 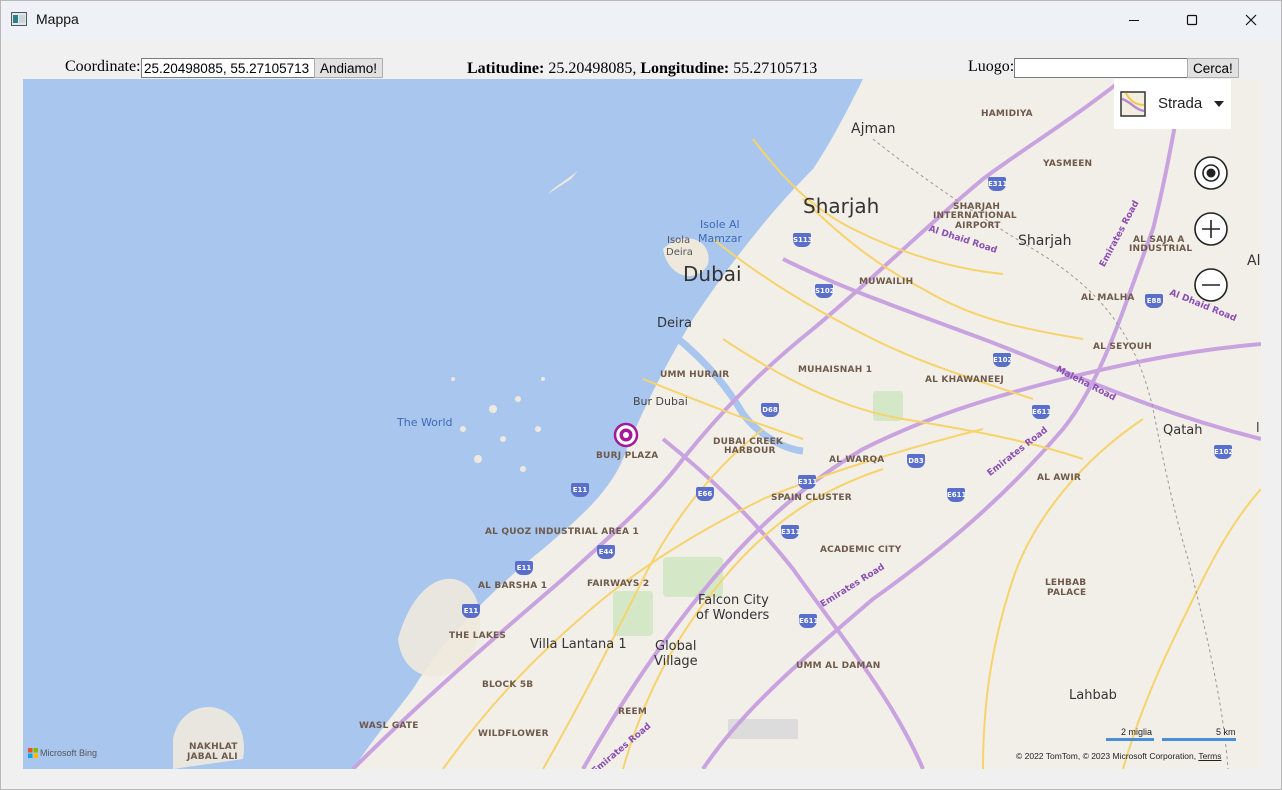 What do you see at coordinates (212, 757) in the screenshot?
I see `label-nakhlat-2: JABAL ALI` at bounding box center [212, 757].